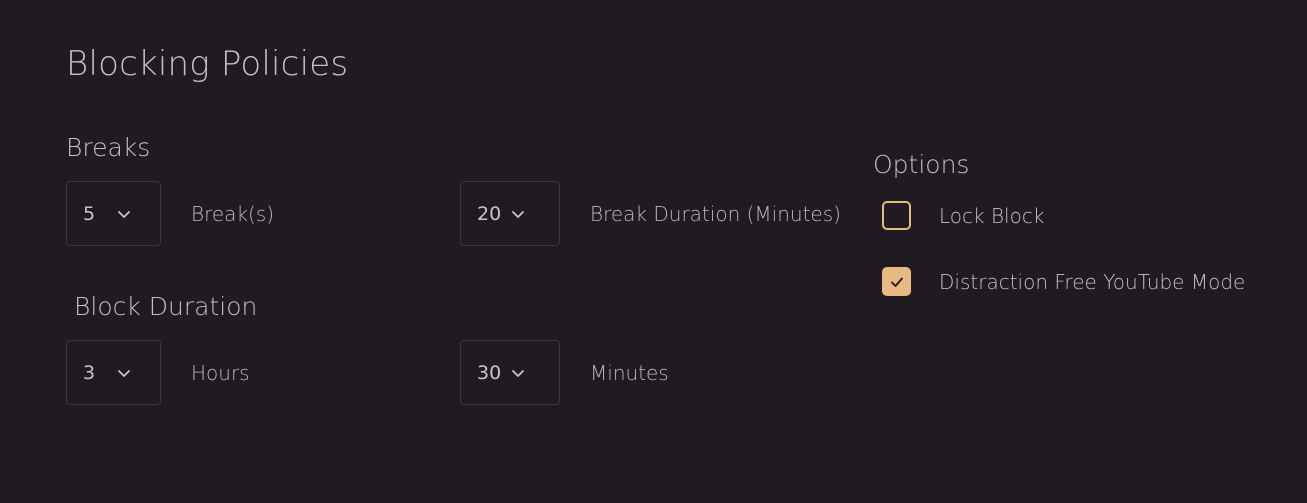 Image resolution: width=1307 pixels, height=503 pixels. Describe the element at coordinates (489, 372) in the screenshot. I see `block-minutes-value: 30` at that location.